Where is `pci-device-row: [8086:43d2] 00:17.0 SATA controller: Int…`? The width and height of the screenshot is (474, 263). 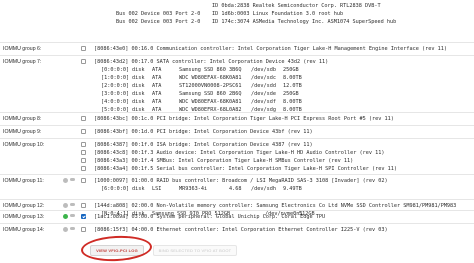
pci-device-row: [8086:43d2] 00:17.0 SATA controller: Int… is located at coordinates (211, 62).